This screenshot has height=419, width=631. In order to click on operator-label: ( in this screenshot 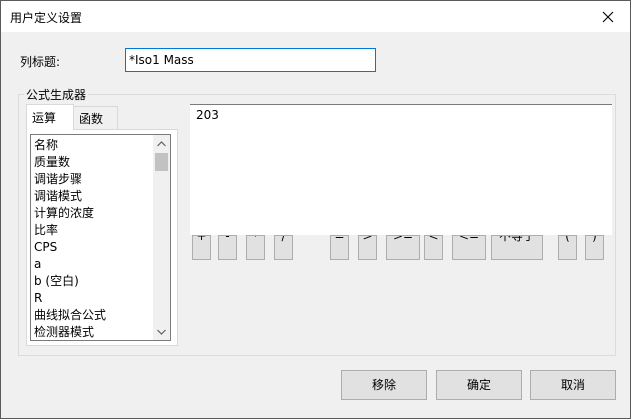, I will do `click(567, 239)`.